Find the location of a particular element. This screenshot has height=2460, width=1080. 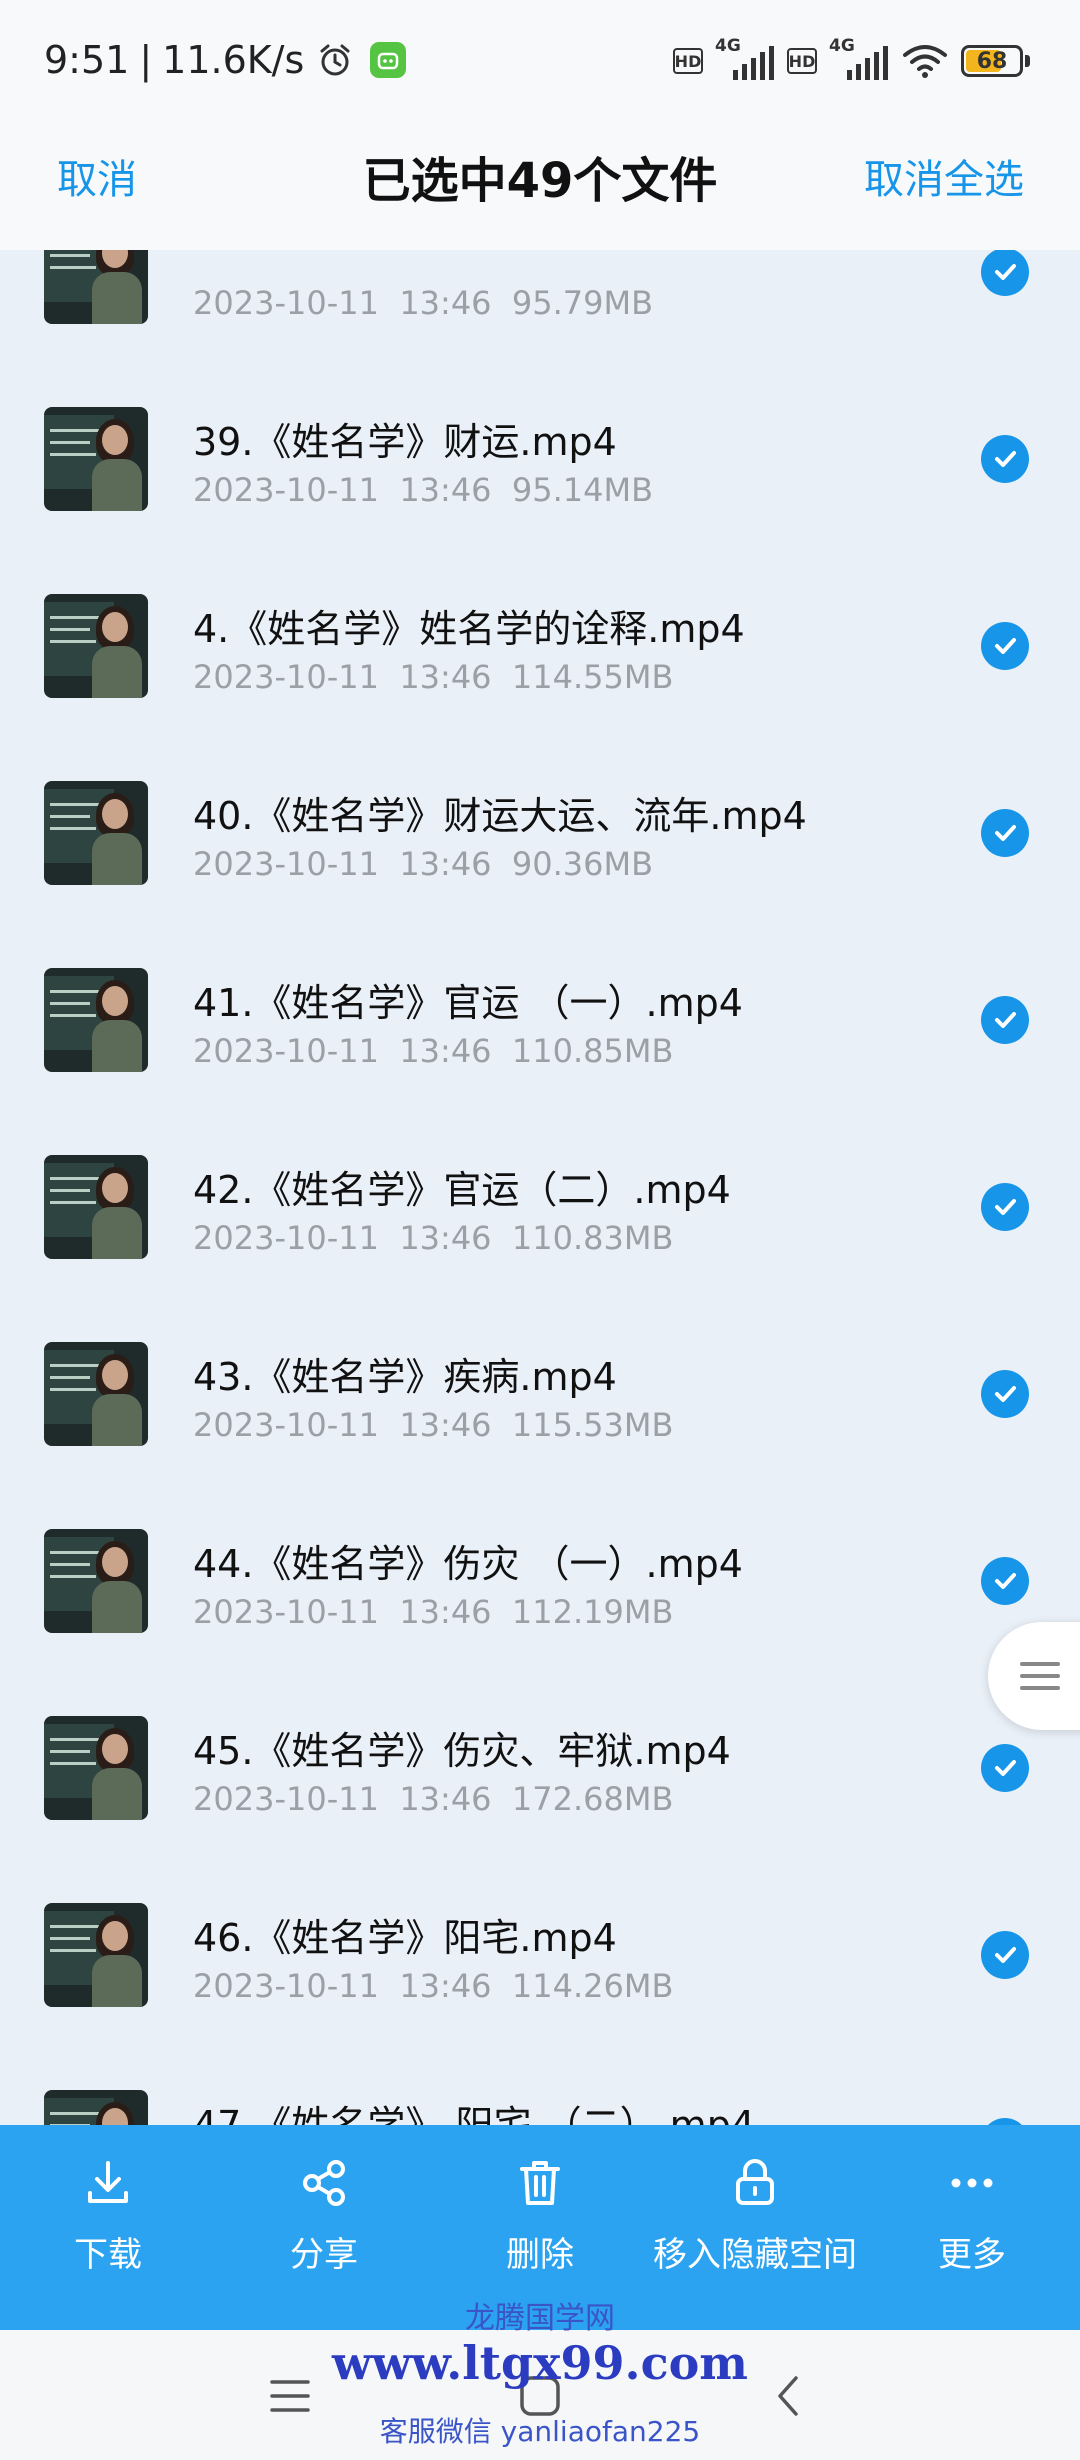

alarm-icon is located at coordinates (335, 60).